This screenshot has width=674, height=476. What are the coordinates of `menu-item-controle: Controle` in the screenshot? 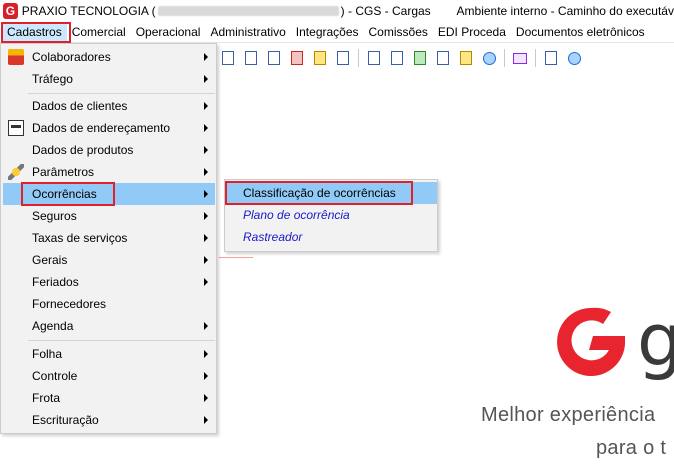 It's located at (109, 376).